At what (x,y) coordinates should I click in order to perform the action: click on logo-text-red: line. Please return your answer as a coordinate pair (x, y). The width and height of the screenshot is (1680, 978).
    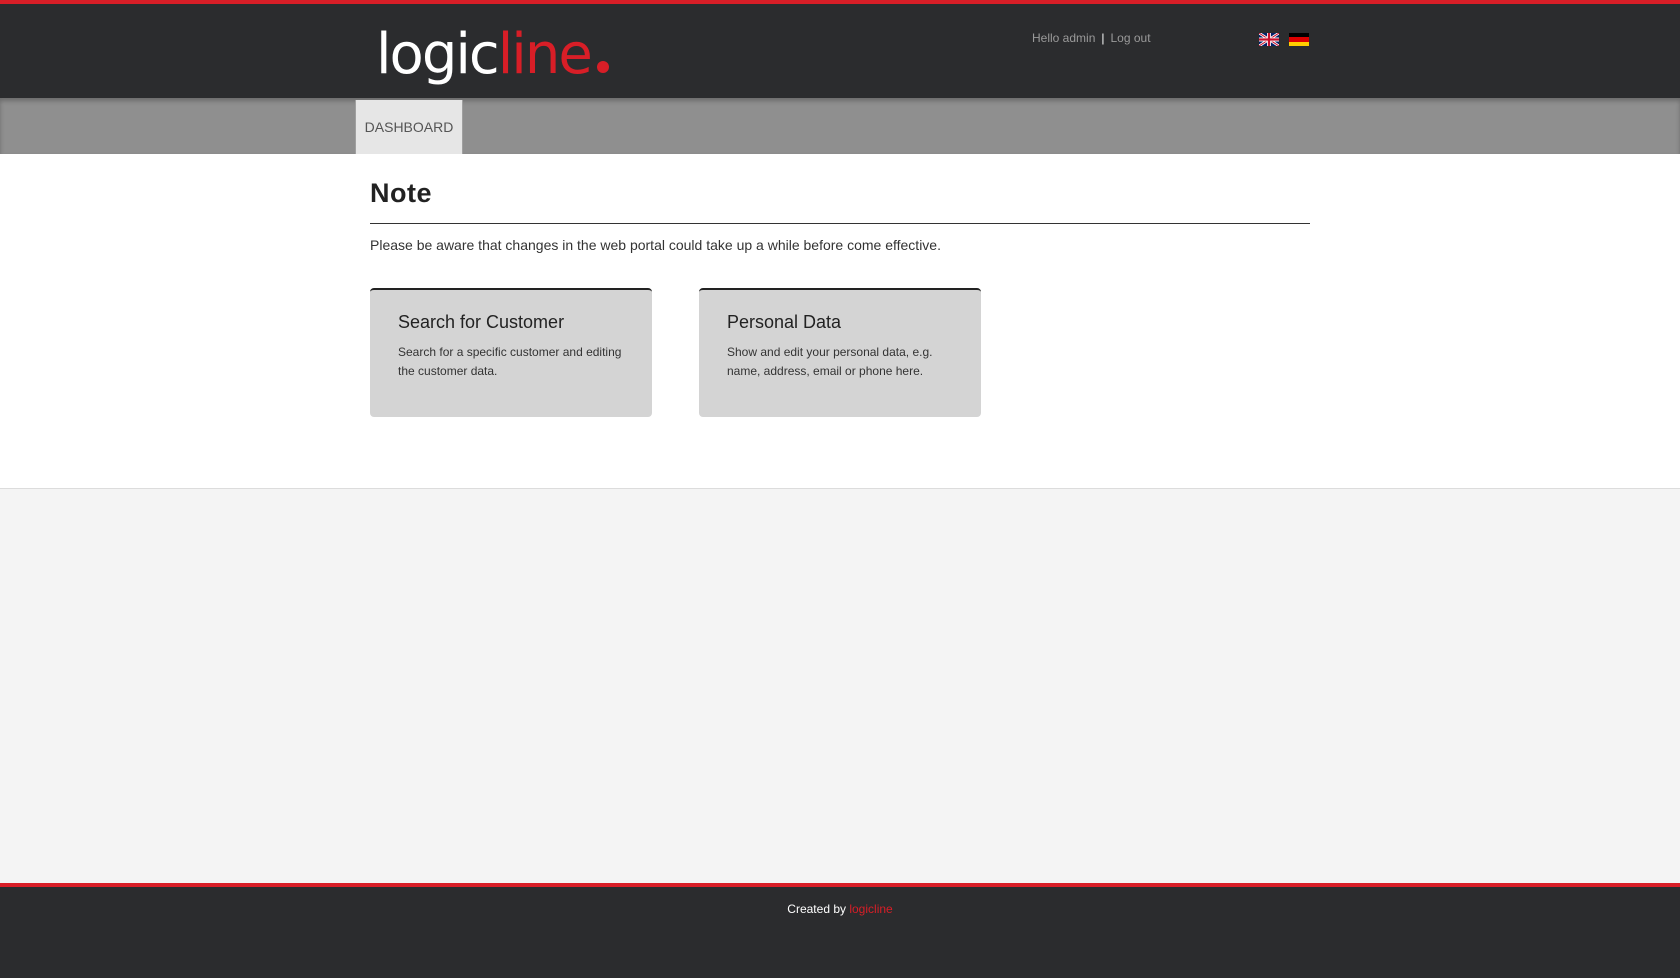
    Looking at the image, I should click on (545, 54).